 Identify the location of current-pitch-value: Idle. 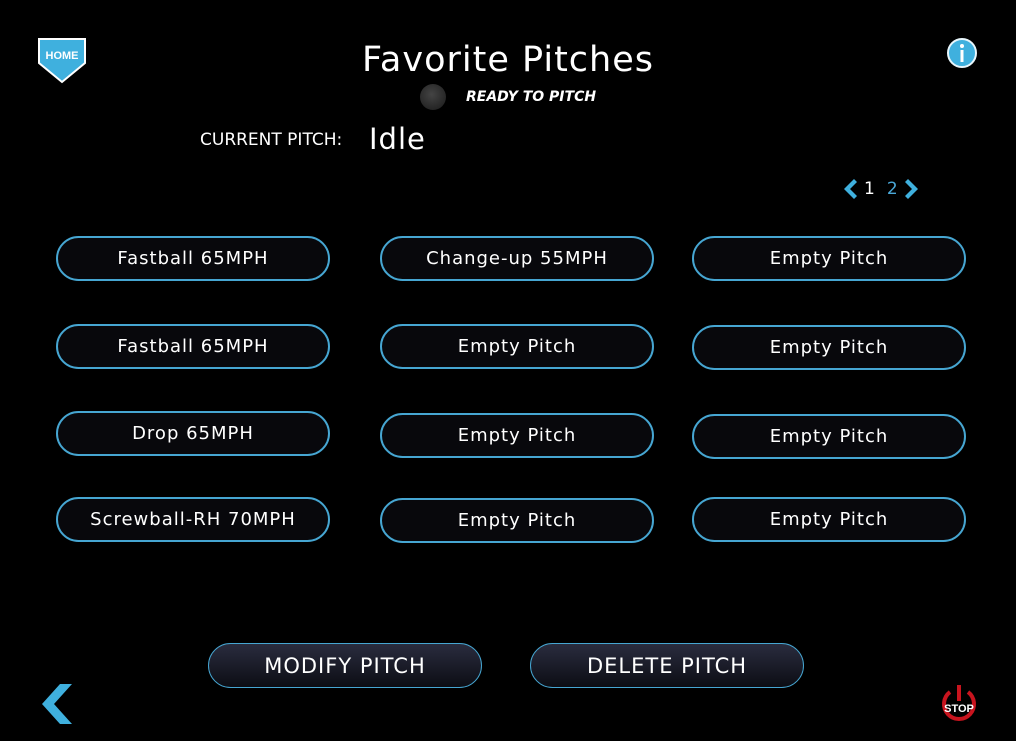
(397, 139).